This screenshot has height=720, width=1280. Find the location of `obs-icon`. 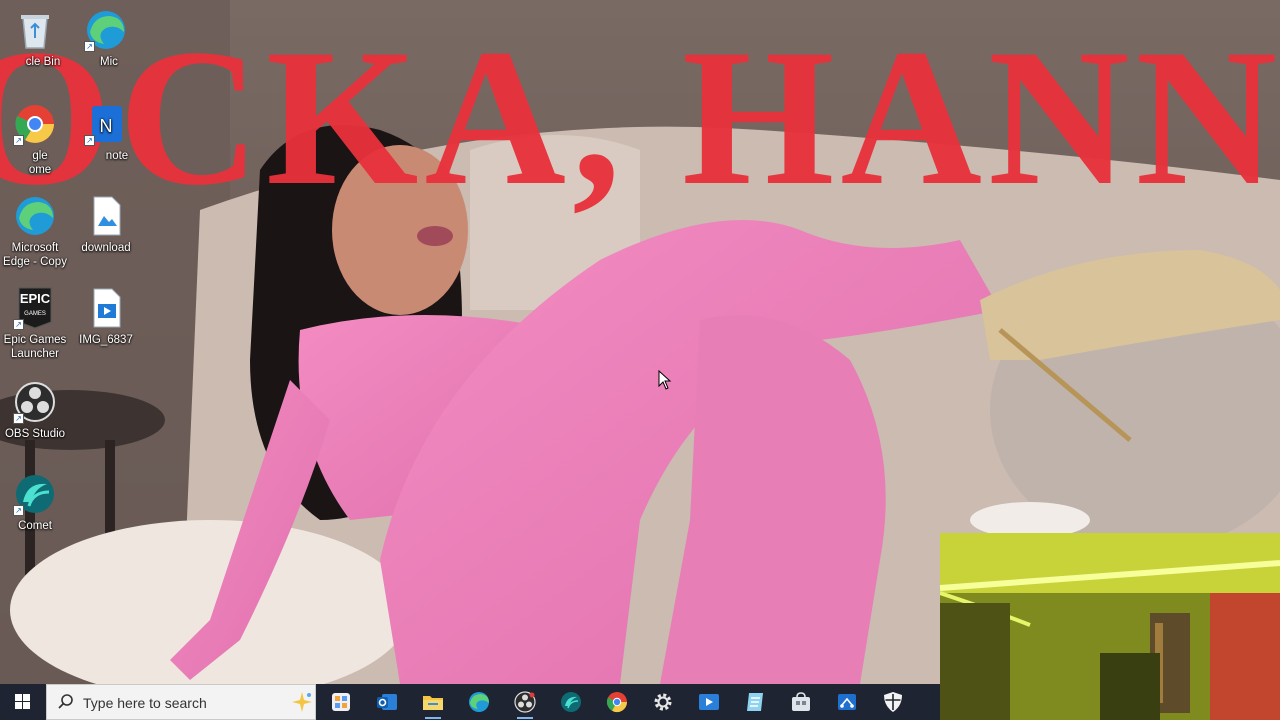

obs-icon is located at coordinates (525, 702).